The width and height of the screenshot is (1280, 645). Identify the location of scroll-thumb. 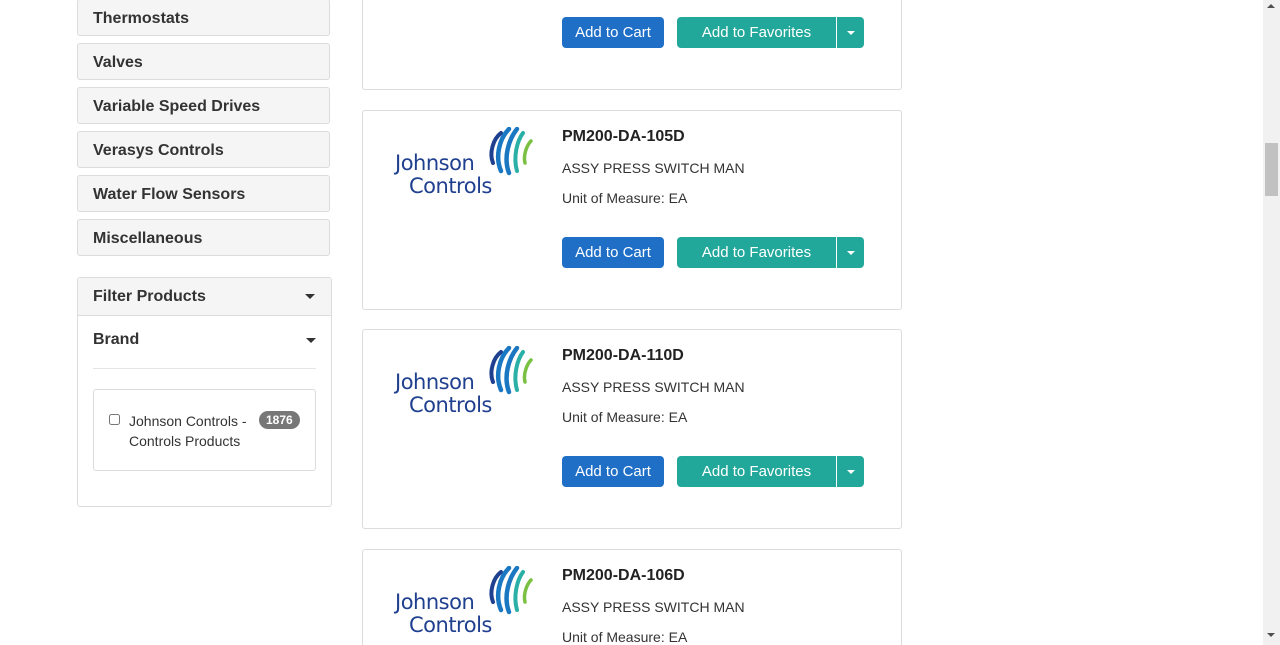
(1271, 169).